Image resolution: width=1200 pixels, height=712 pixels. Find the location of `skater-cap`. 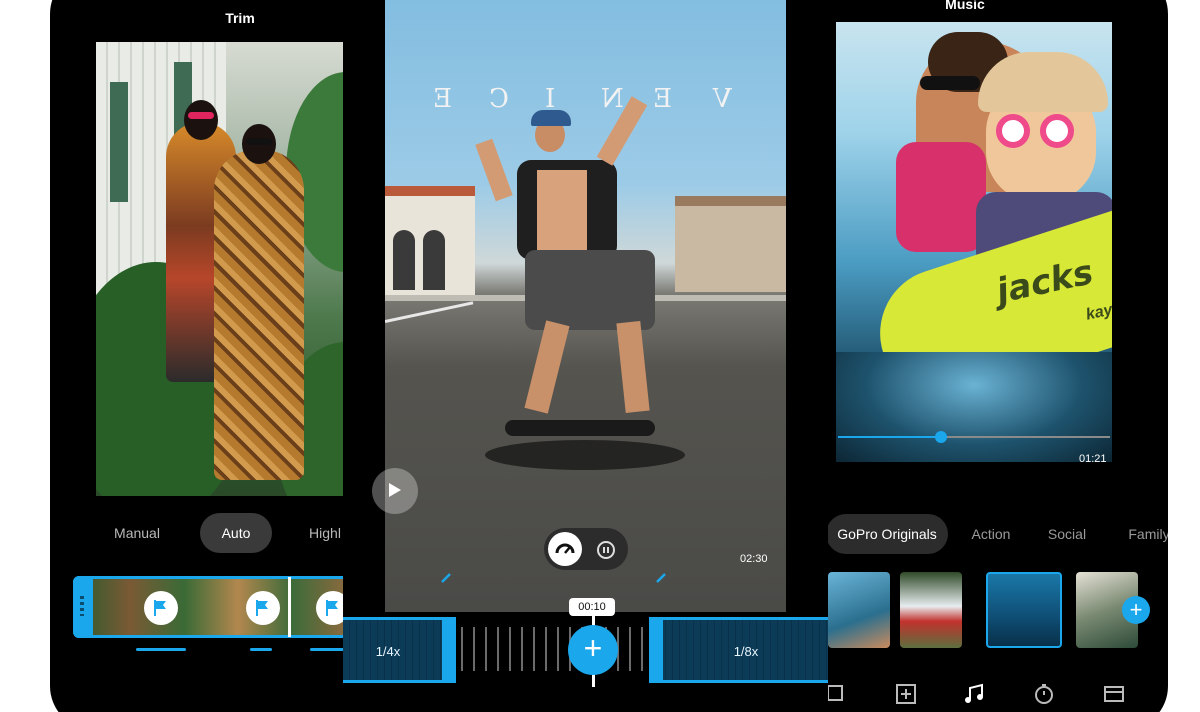

skater-cap is located at coordinates (551, 118).